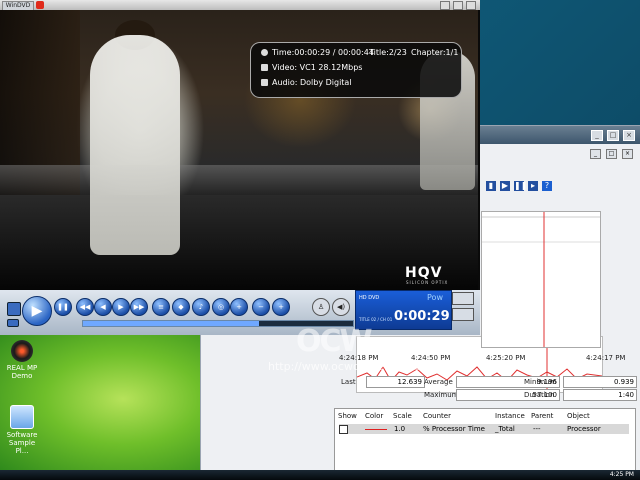 This screenshot has height=480, width=640. I want to click on osd-time: Time:00:00:29 / 00:00:44, so click(323, 52).